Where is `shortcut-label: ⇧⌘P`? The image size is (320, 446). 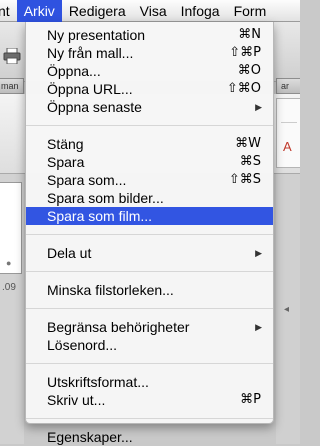 shortcut-label: ⇧⌘P is located at coordinates (245, 52).